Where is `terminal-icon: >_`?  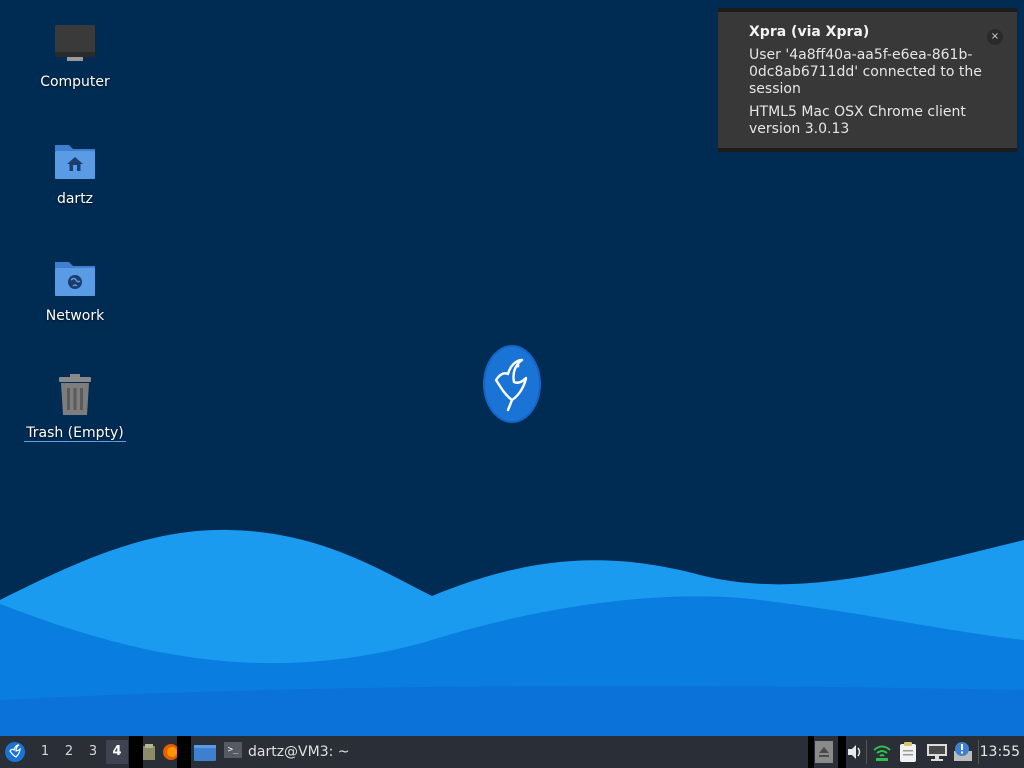 terminal-icon: >_ is located at coordinates (233, 750).